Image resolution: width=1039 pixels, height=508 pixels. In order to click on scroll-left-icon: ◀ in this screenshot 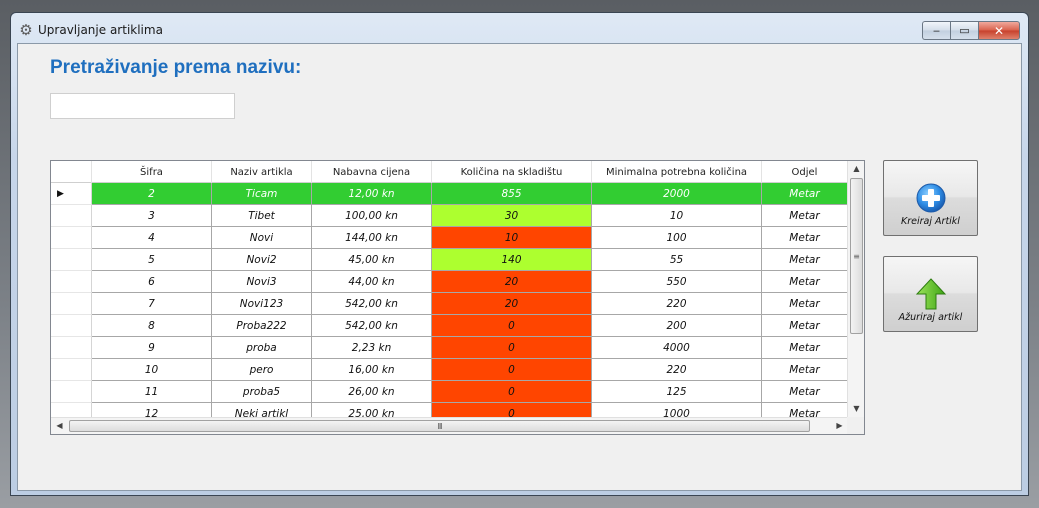, I will do `click(59, 426)`.